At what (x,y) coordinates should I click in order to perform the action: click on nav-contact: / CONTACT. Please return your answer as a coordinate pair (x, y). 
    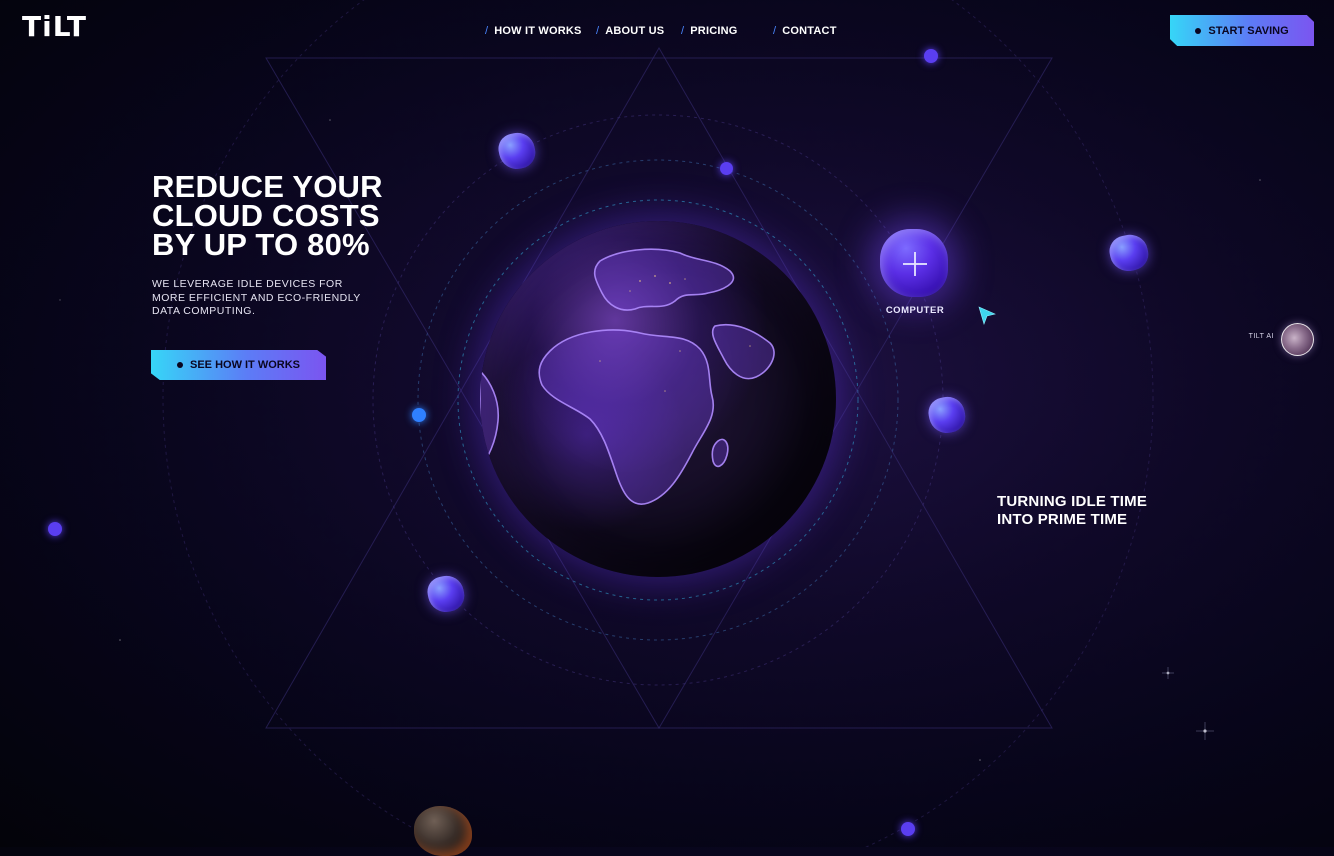
    Looking at the image, I should click on (805, 31).